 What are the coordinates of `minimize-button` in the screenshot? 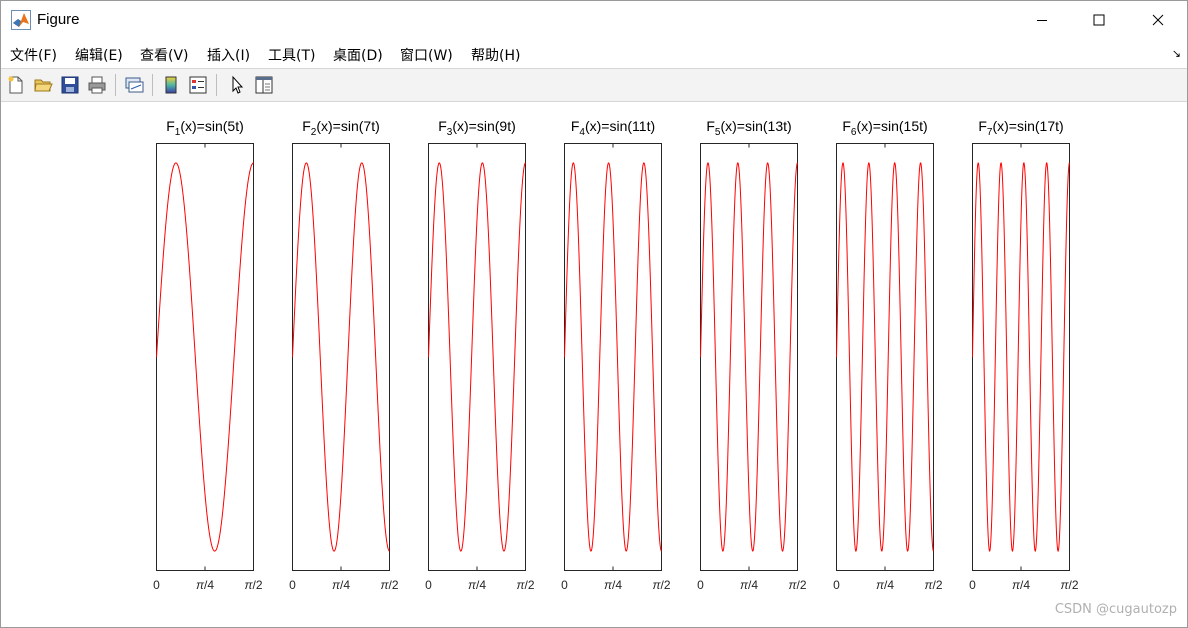 It's located at (1042, 20).